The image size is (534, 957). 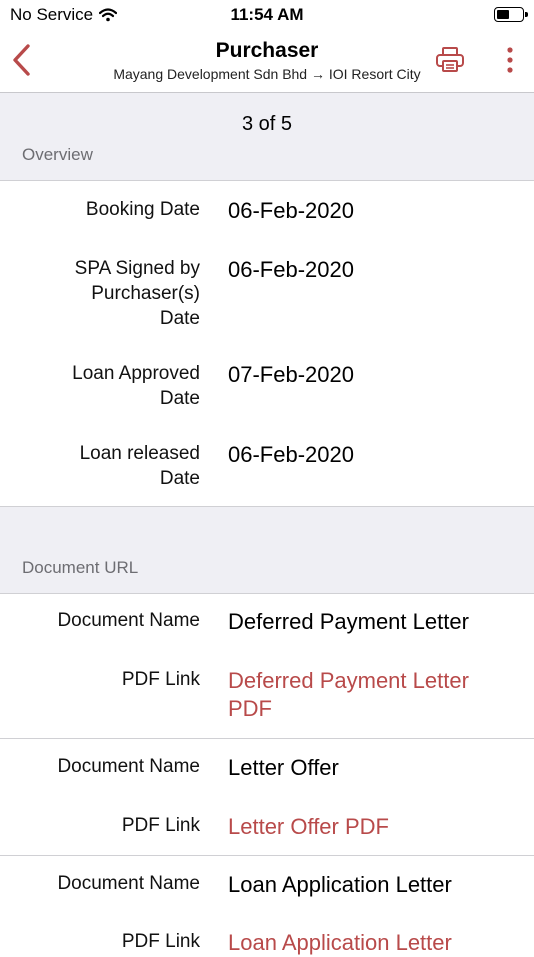 I want to click on overview-header-area: 3 of 5 Overview, so click(x=267, y=136).